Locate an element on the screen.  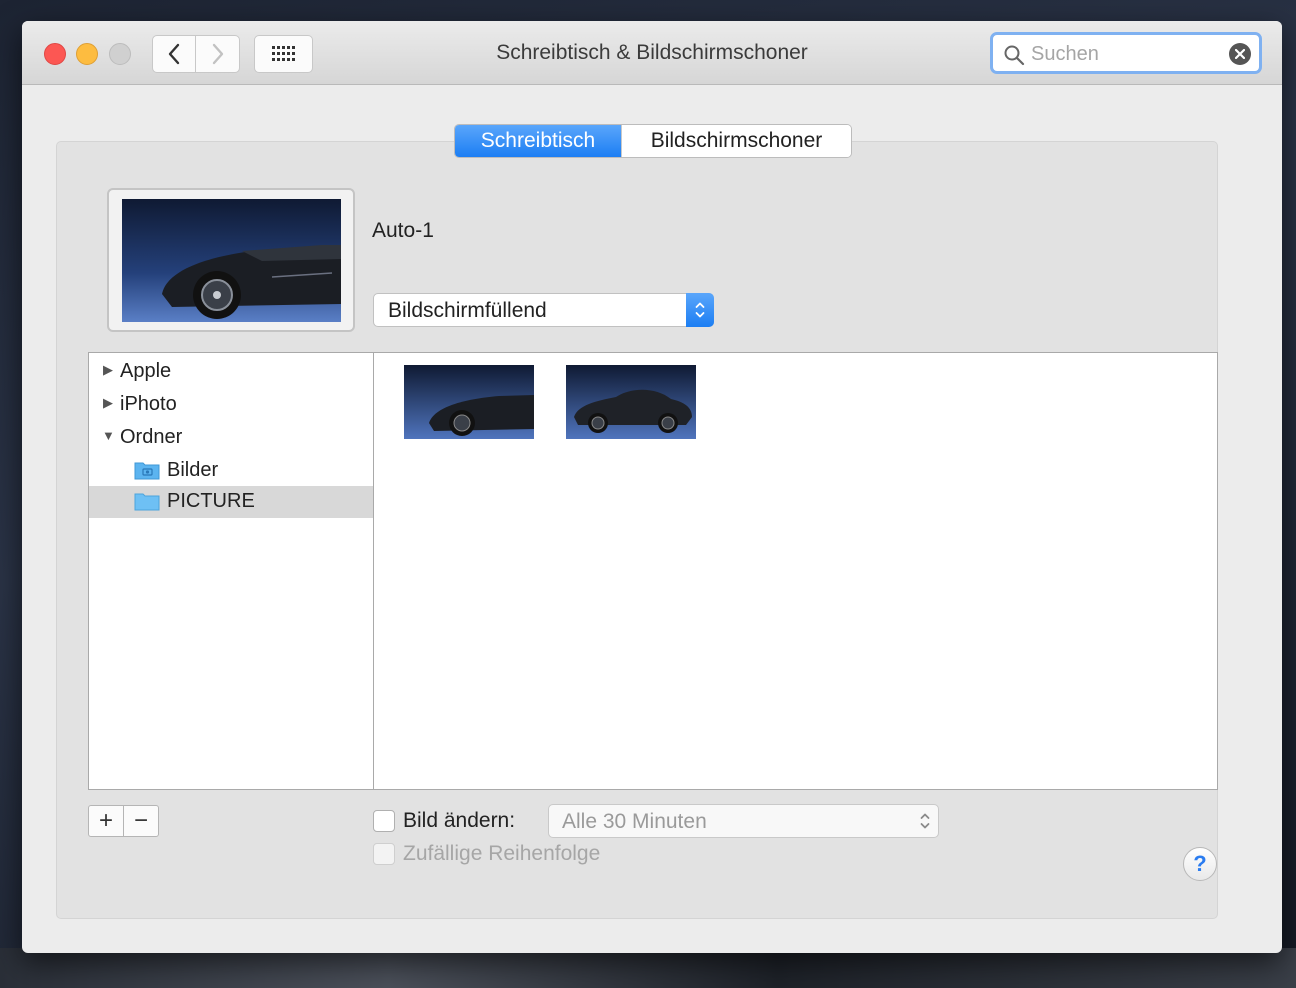
close-icon is located at coordinates (1240, 54).